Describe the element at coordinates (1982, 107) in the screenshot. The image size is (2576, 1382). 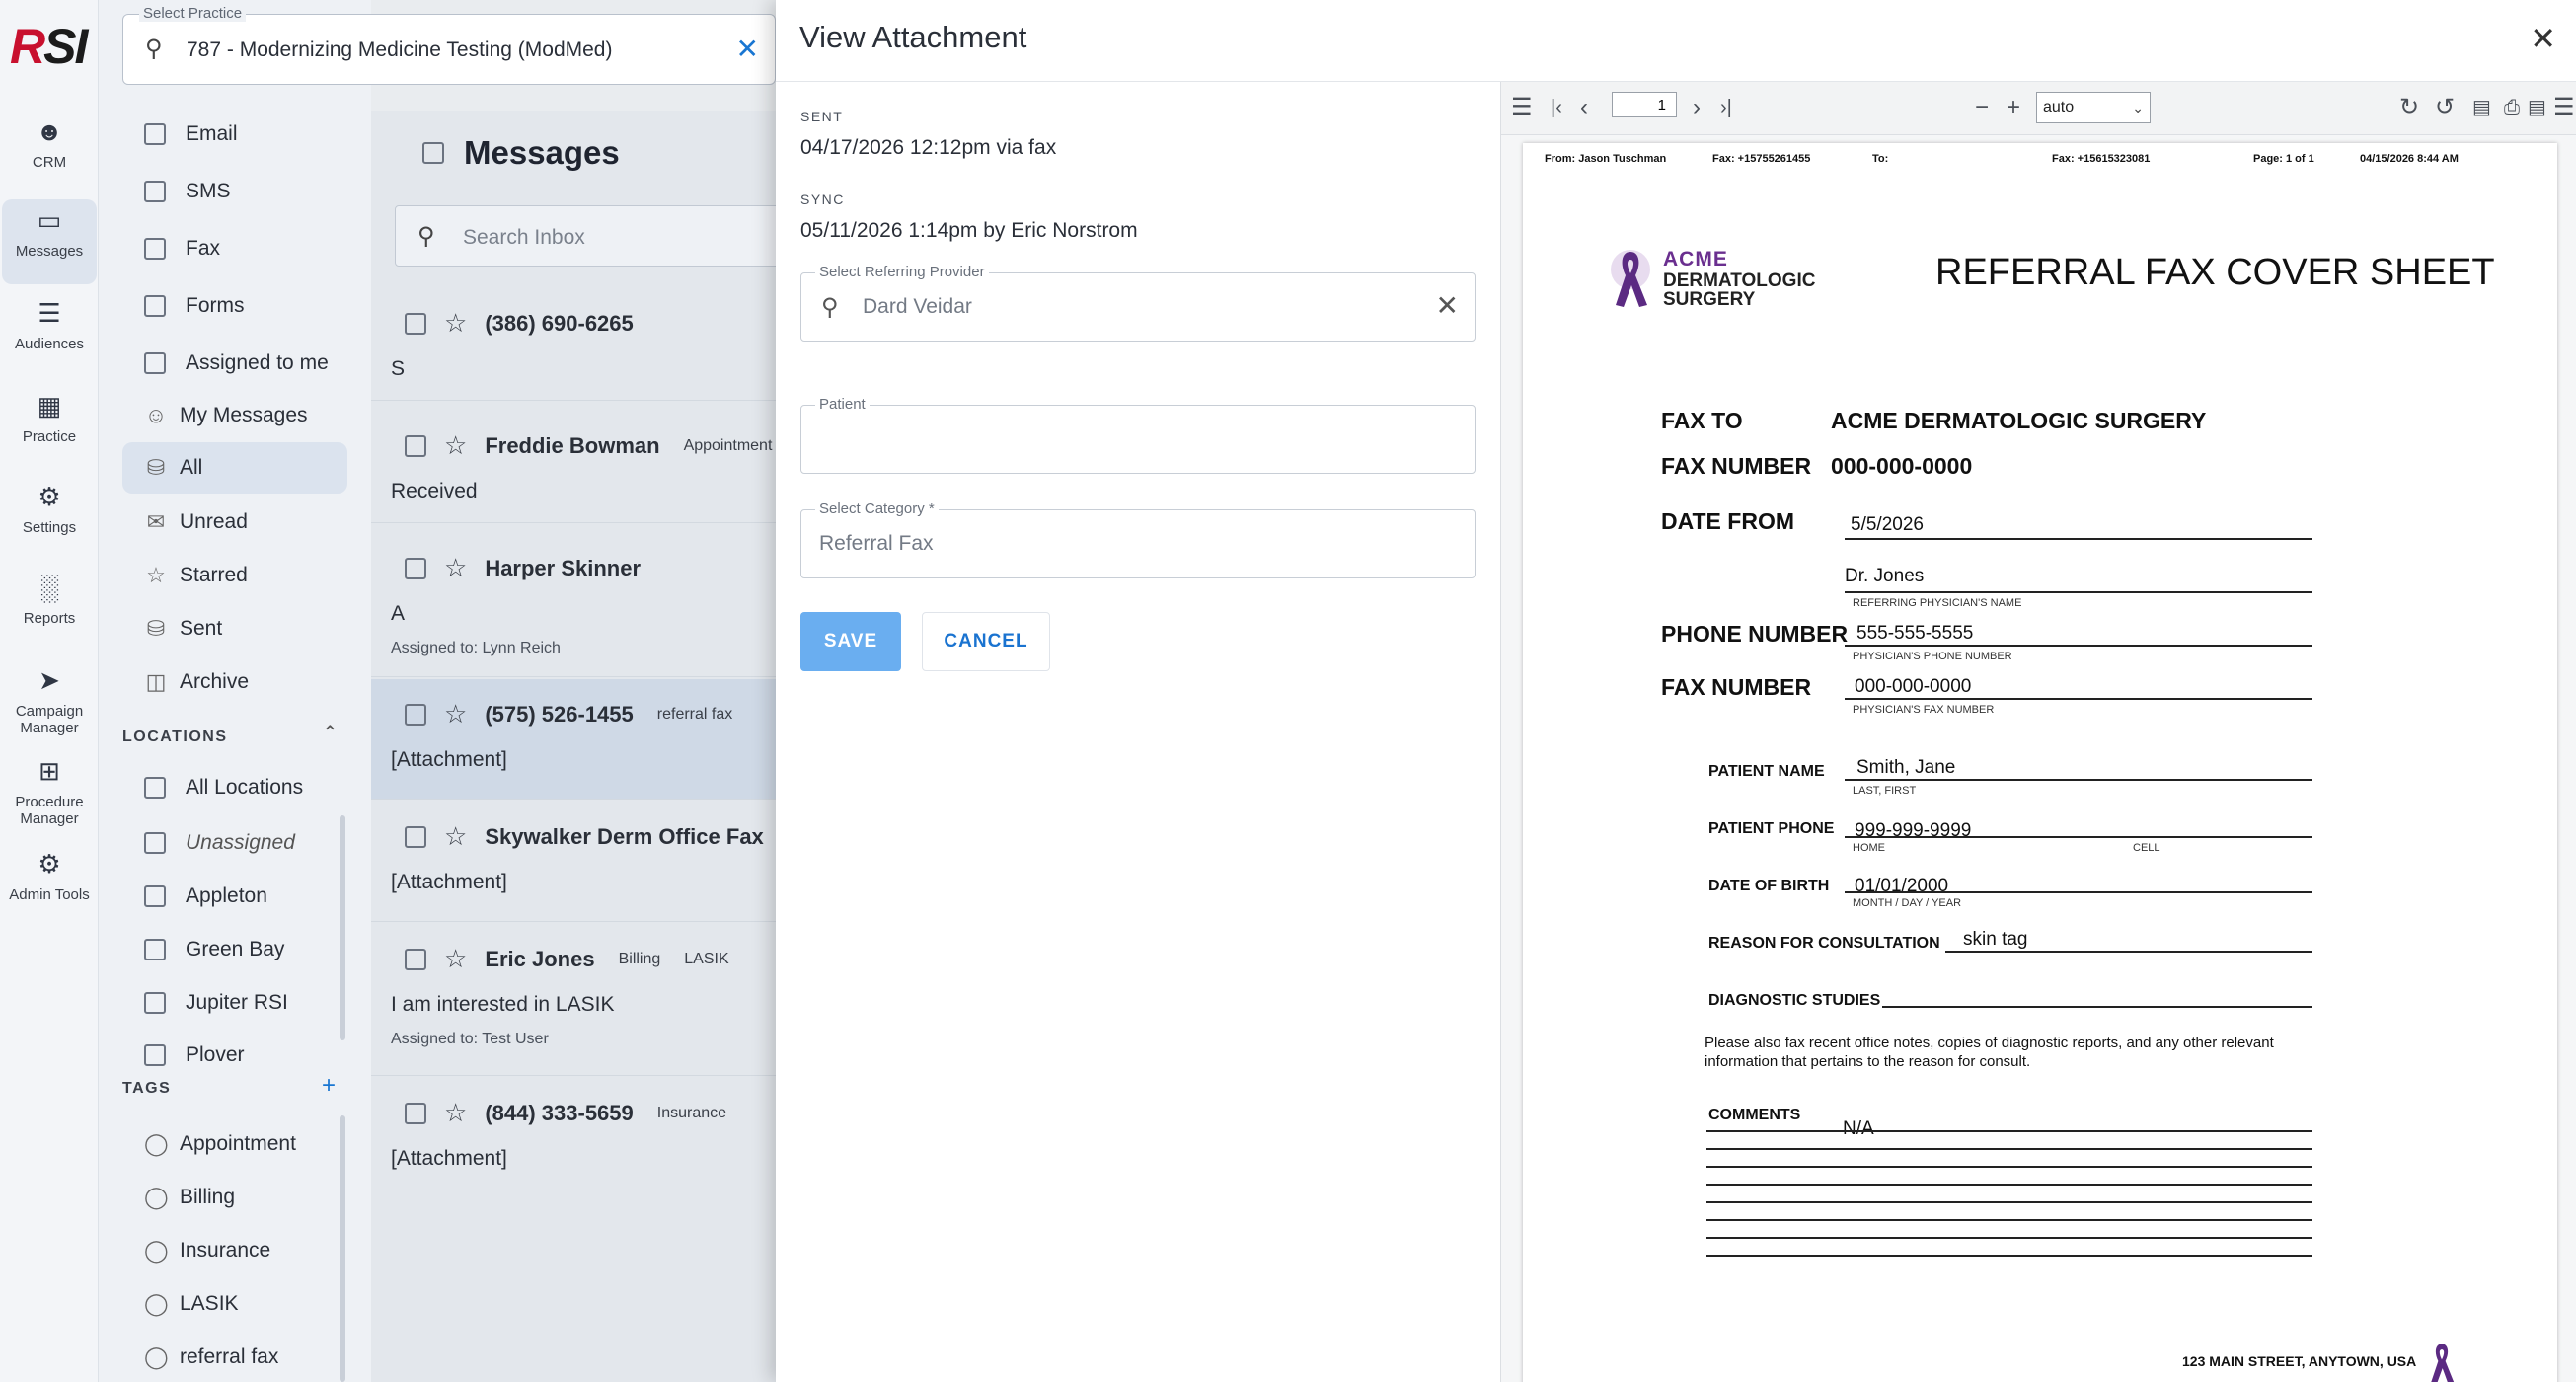
I see `zoom-out-icon: −` at that location.